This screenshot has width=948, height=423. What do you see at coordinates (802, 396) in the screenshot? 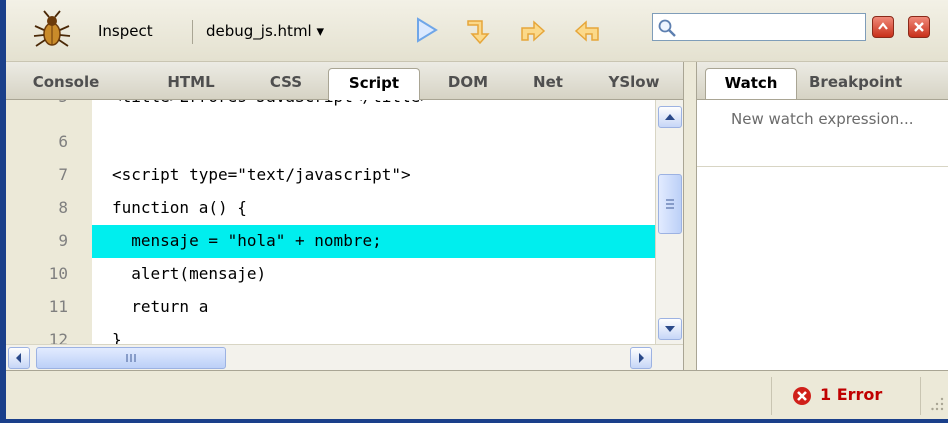
I see `error-icon` at bounding box center [802, 396].